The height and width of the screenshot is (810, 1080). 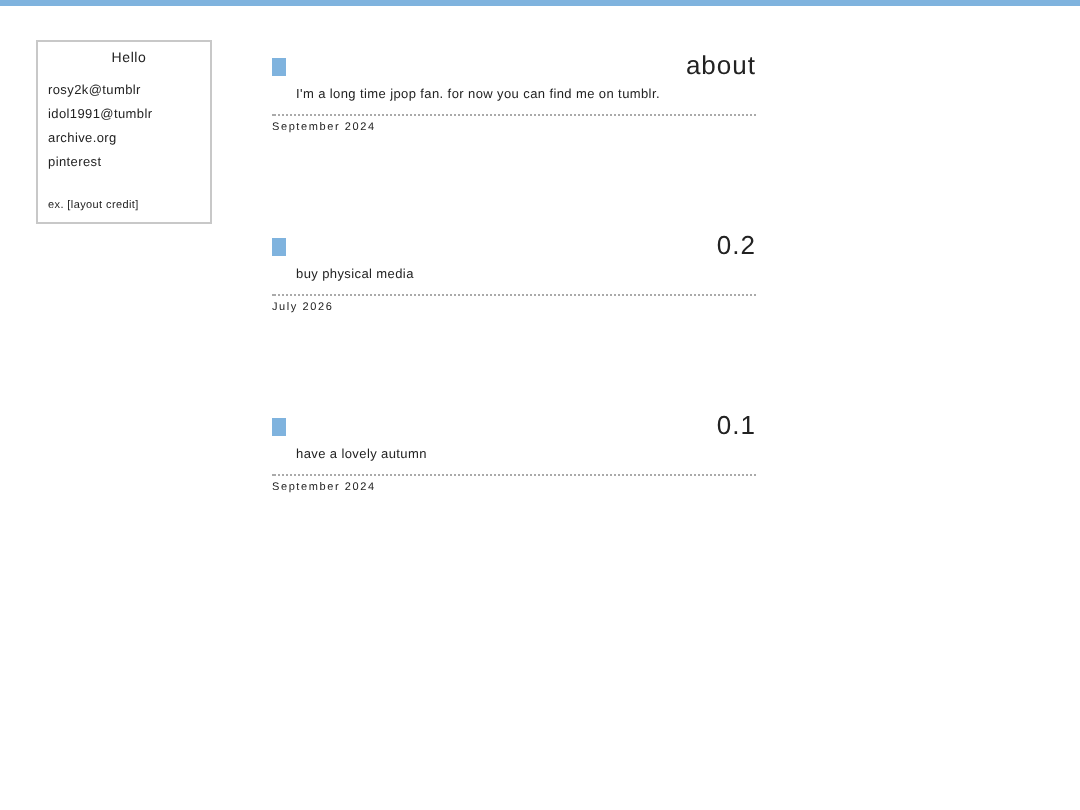 I want to click on post-title: 0.1, so click(x=736, y=425).